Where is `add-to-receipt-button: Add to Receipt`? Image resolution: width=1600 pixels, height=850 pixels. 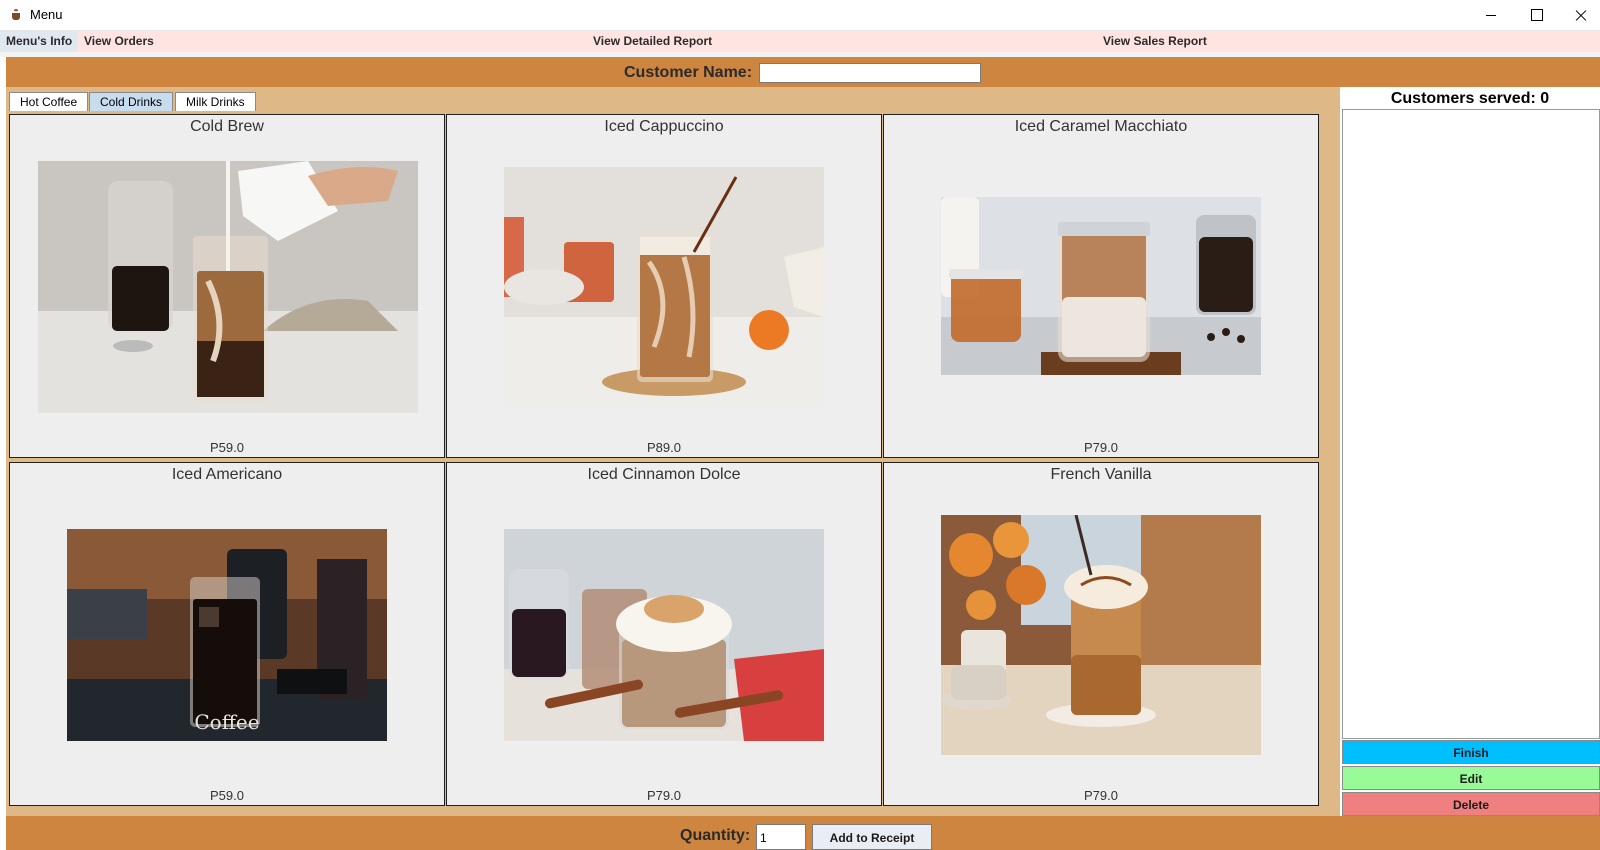 add-to-receipt-button: Add to Receipt is located at coordinates (872, 837).